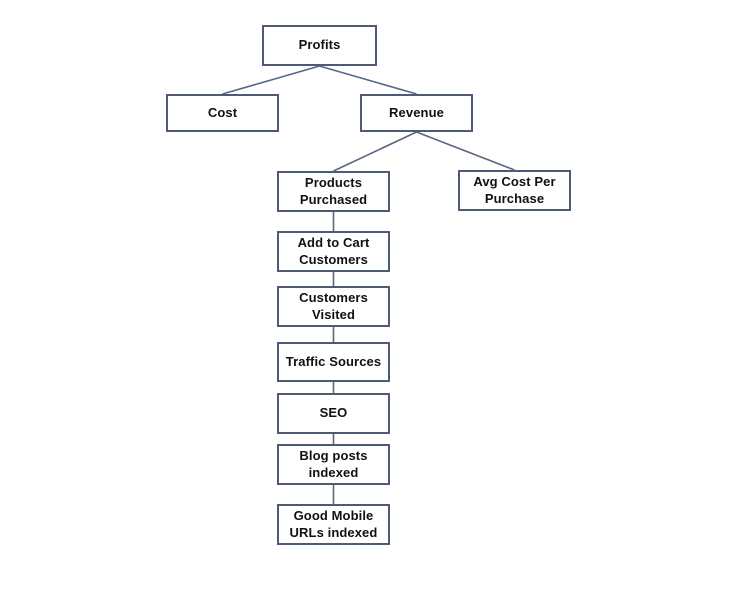  I want to click on node-label-add-to-cart: Add to Cart Customers, so click(333, 251).